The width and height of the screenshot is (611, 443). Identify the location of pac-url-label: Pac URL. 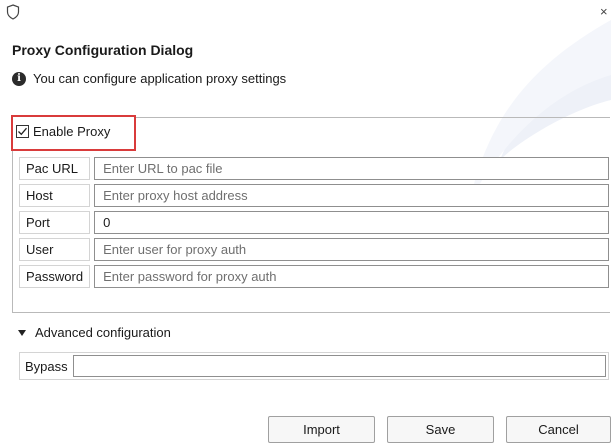
(55, 168).